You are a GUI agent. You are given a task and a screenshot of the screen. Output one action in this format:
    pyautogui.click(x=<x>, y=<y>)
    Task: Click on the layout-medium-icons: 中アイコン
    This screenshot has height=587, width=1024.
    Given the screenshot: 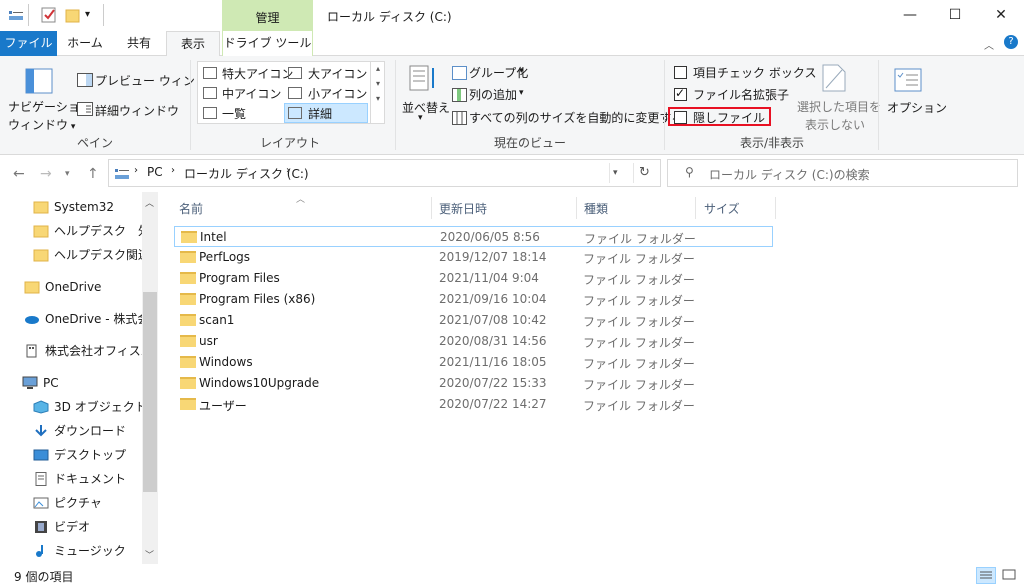 What is the action you would take?
    pyautogui.click(x=251, y=93)
    